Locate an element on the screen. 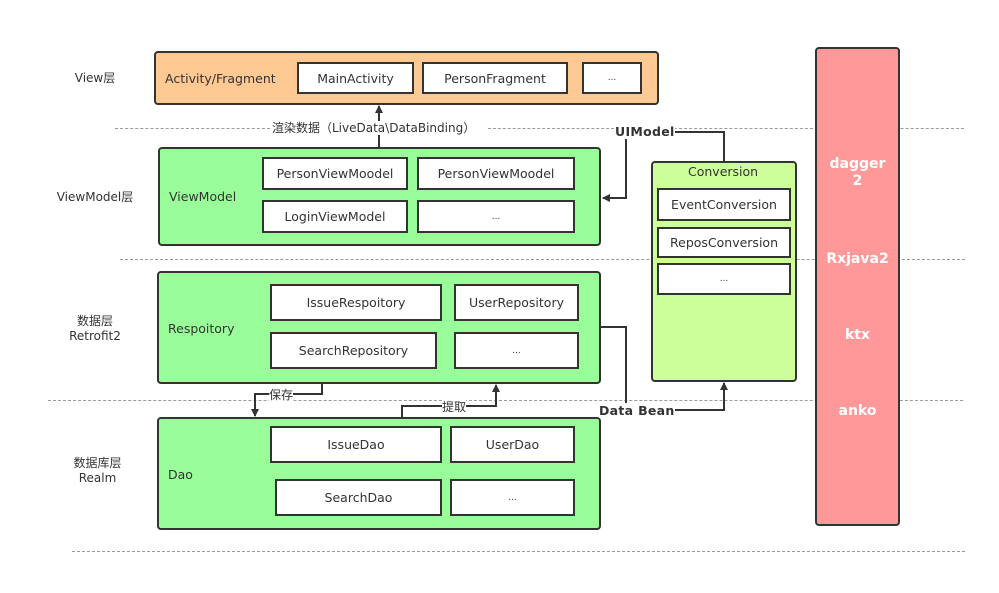 This screenshot has width=999, height=593. view-item-mainactivity: MainActivity is located at coordinates (355, 78).